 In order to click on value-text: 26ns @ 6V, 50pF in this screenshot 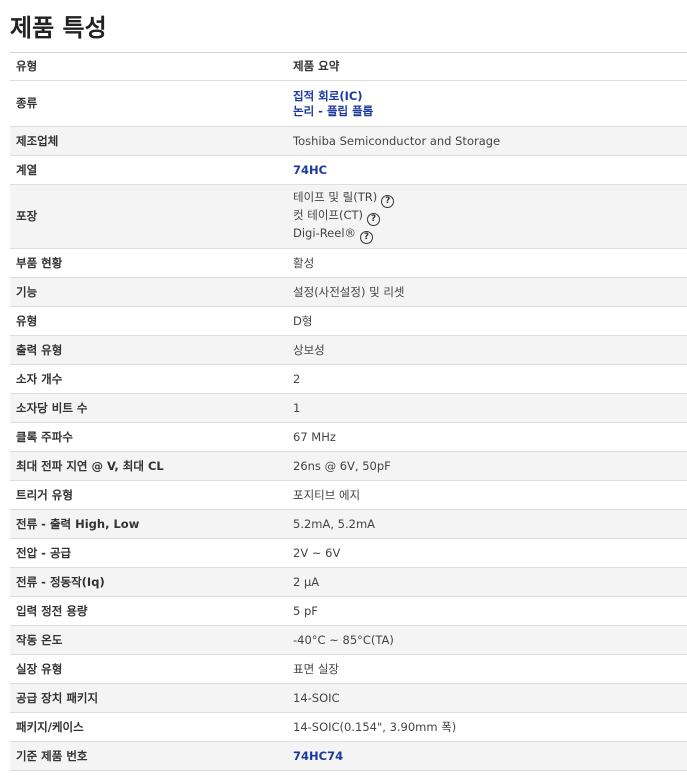, I will do `click(487, 466)`.